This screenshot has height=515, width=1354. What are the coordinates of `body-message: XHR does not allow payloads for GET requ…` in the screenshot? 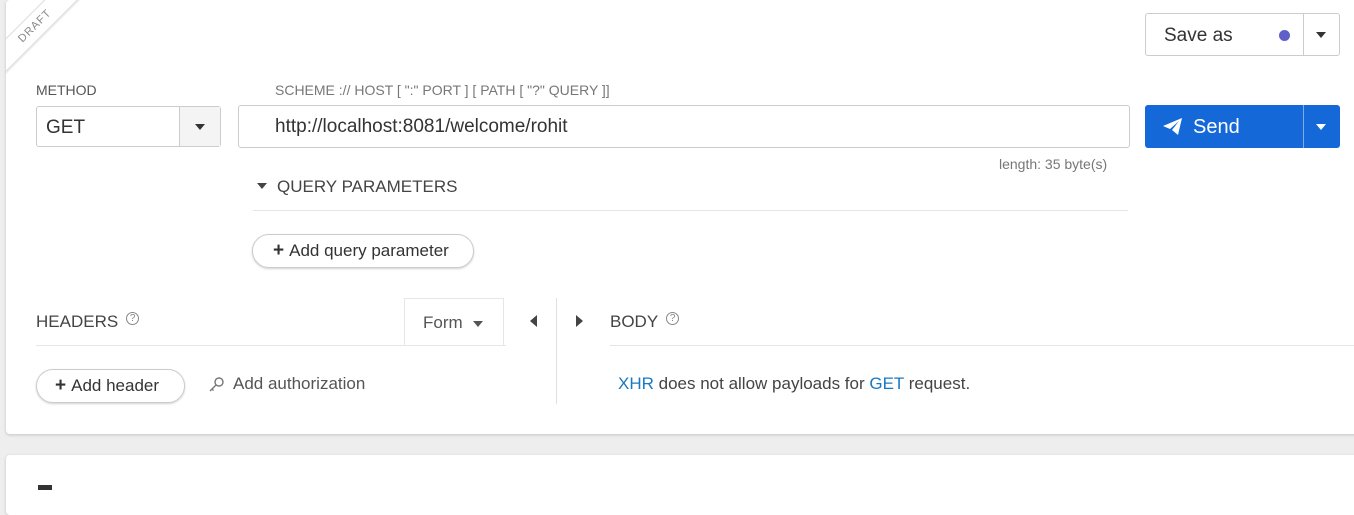 It's located at (794, 384).